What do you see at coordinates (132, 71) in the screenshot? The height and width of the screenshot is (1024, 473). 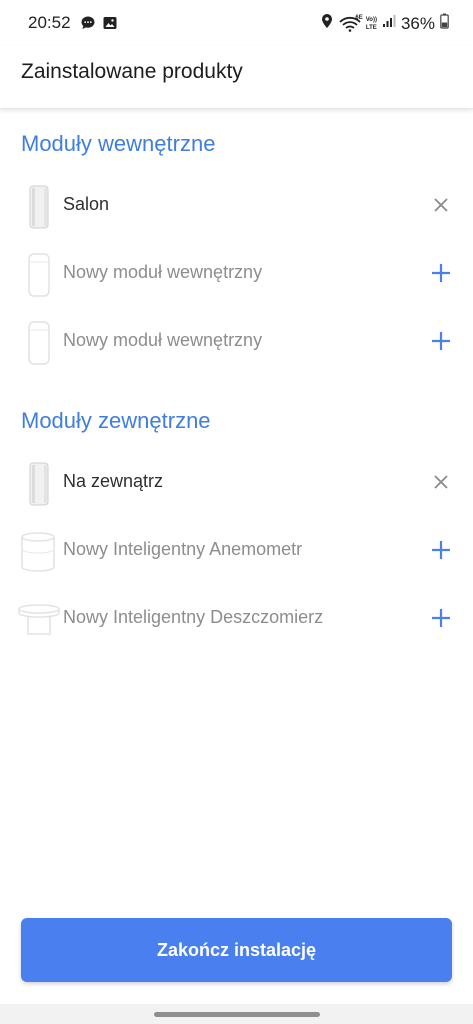 I see `page-title: Zainstalowane produkty` at bounding box center [132, 71].